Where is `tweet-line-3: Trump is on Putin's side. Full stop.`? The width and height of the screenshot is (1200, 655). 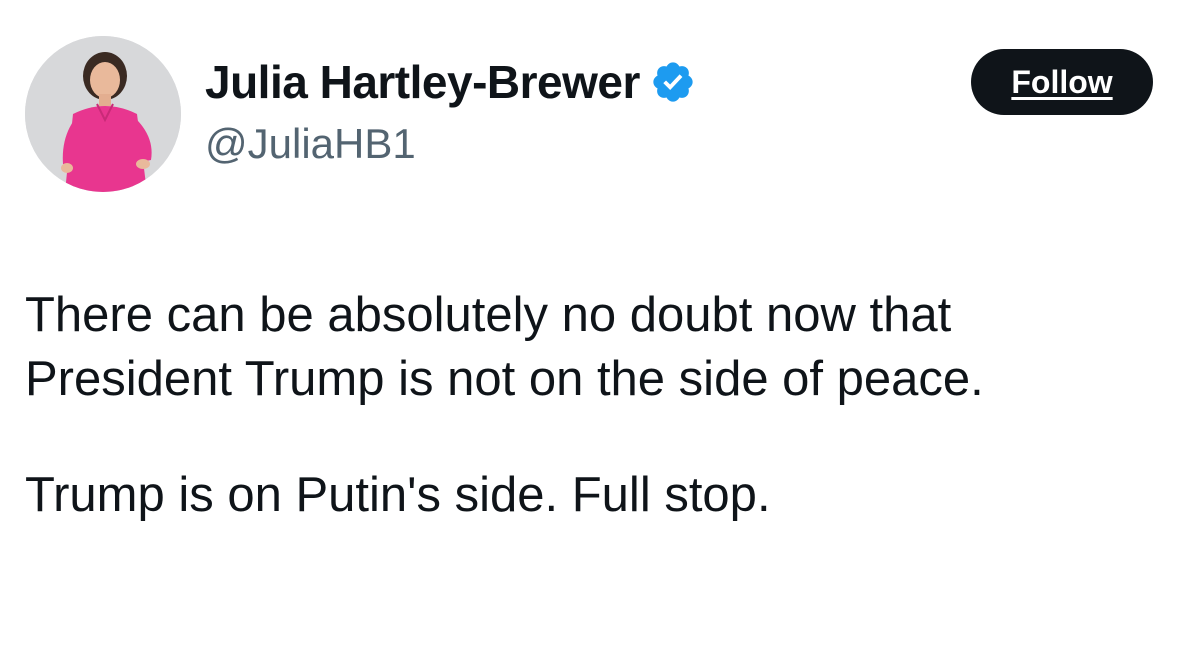
tweet-line-3: Trump is on Putin's side. Full stop. is located at coordinates (398, 495).